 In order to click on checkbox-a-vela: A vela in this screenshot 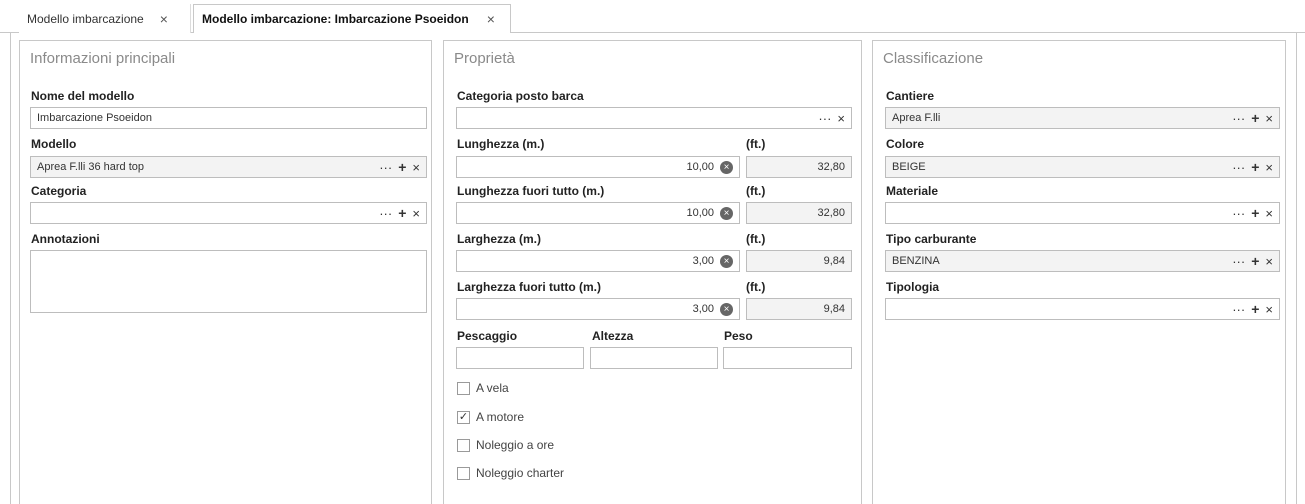, I will do `click(483, 388)`.